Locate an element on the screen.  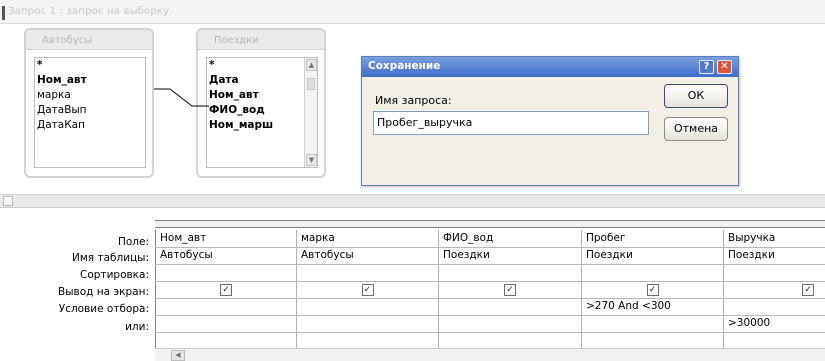
help-icon: ? is located at coordinates (706, 67).